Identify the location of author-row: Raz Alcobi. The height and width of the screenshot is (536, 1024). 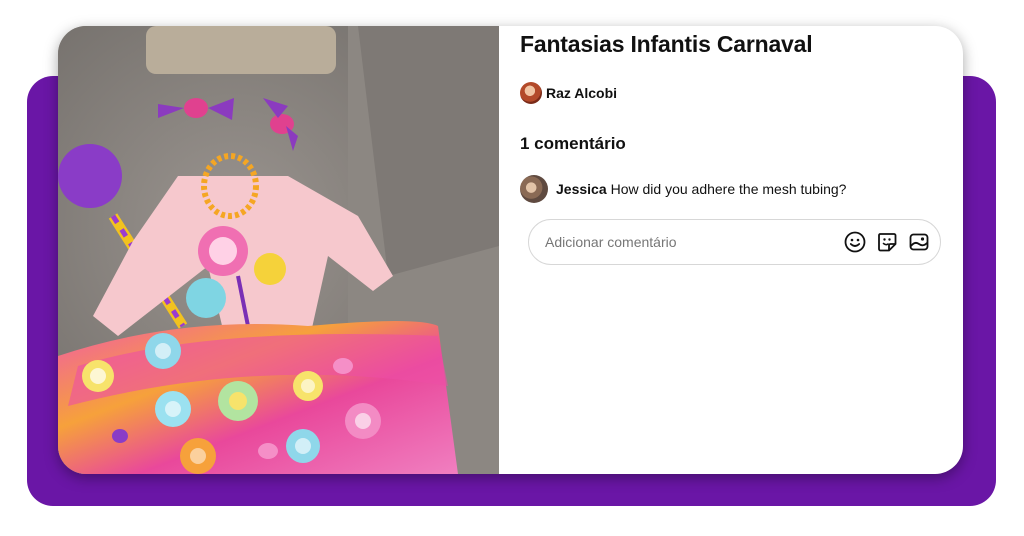
(568, 93).